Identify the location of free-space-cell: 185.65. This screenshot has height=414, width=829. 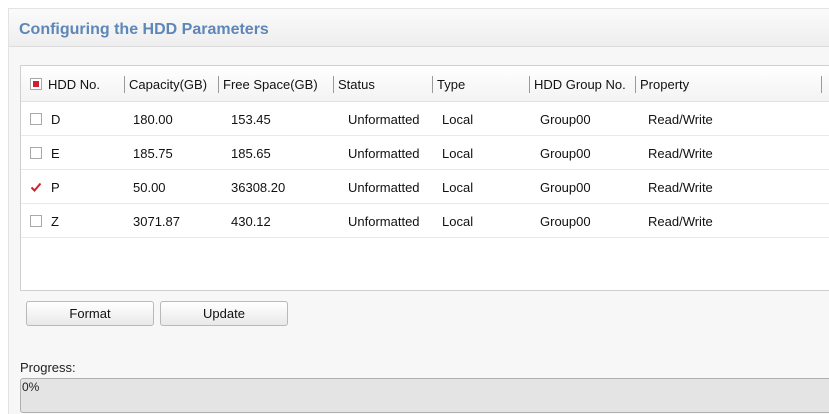
(251, 153).